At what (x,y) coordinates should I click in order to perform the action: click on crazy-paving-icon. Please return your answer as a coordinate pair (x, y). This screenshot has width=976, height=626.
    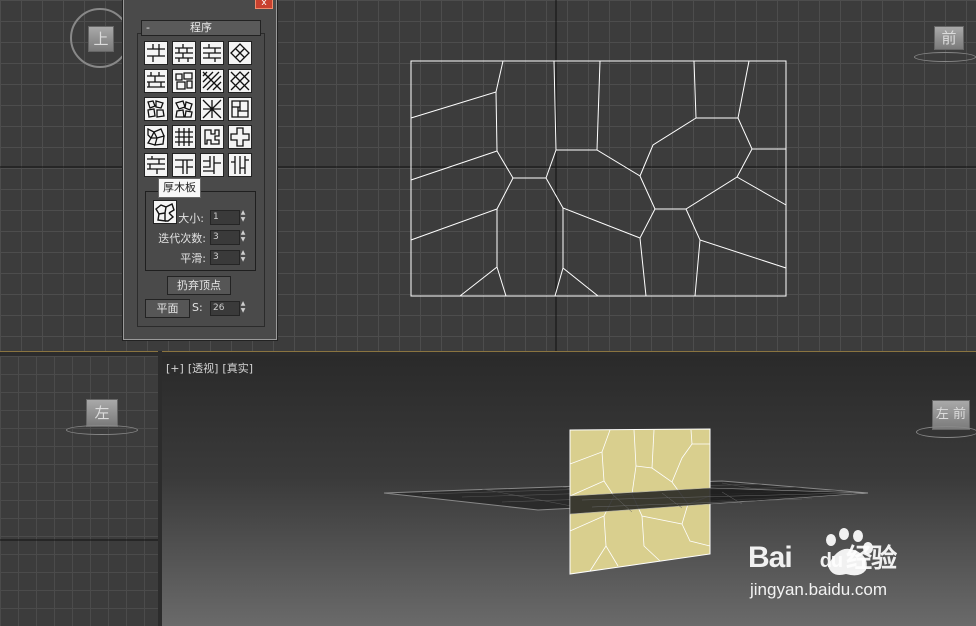
    Looking at the image, I should click on (156, 137).